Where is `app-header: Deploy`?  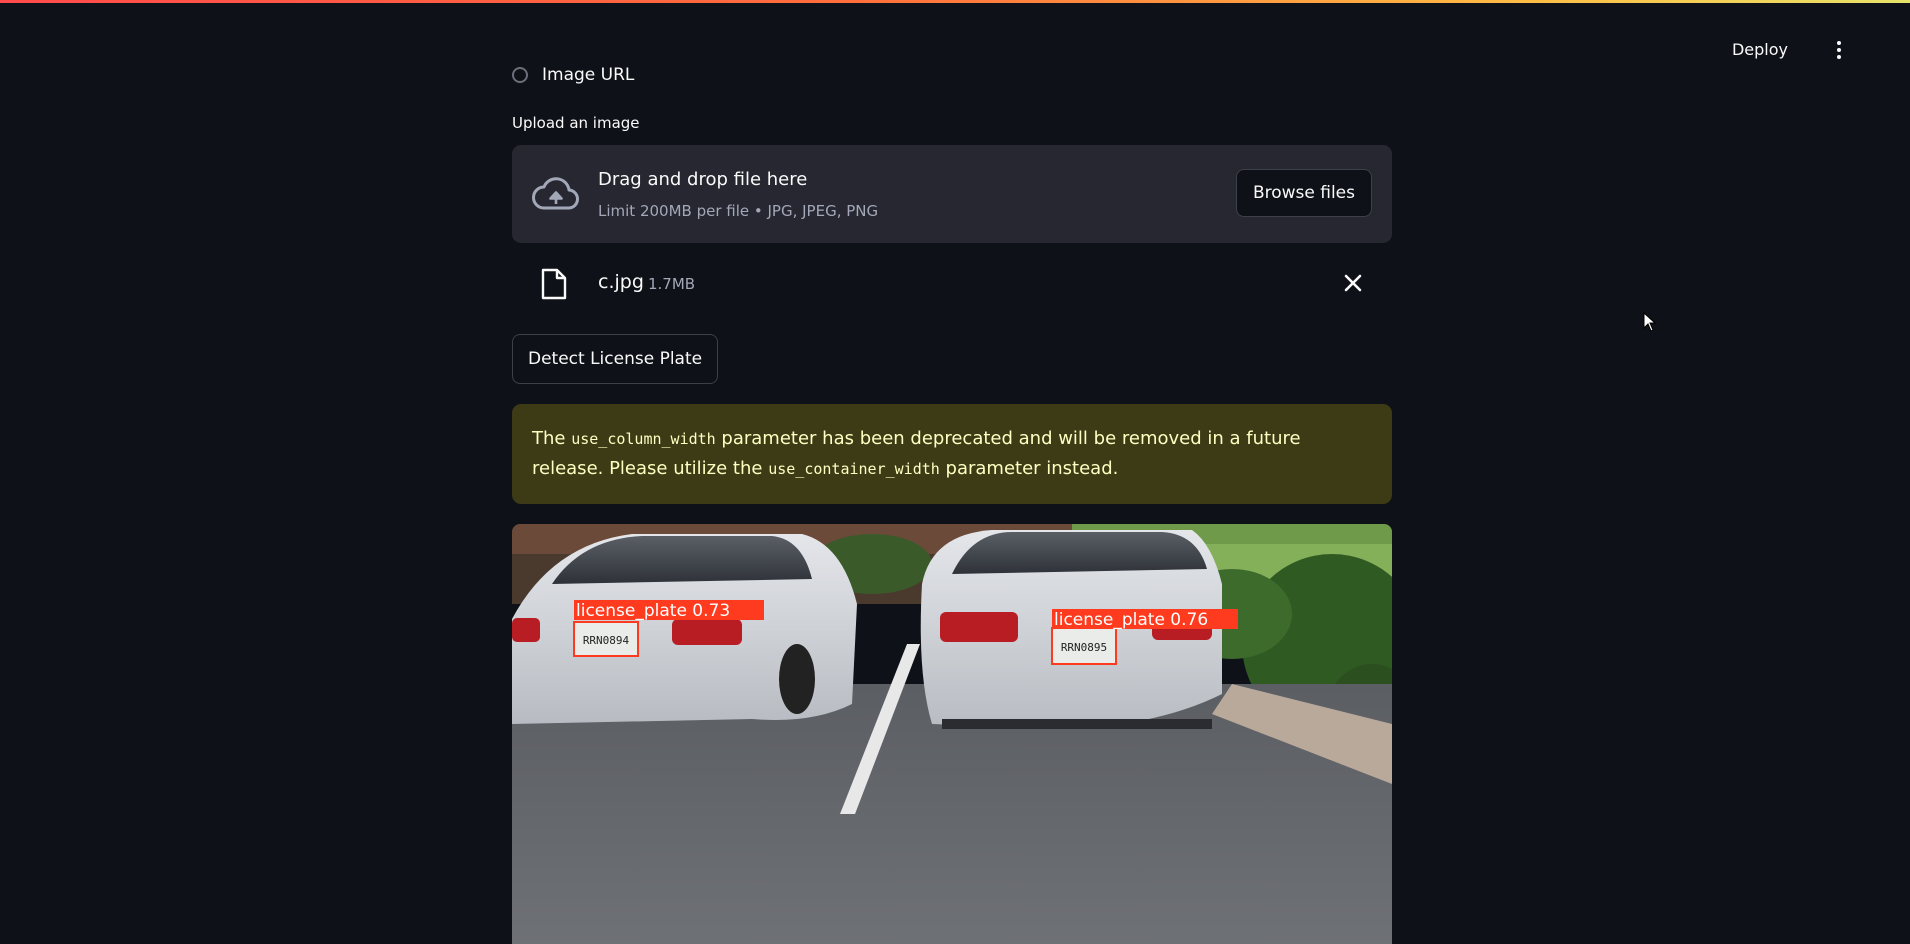
app-header: Deploy is located at coordinates (955, 45).